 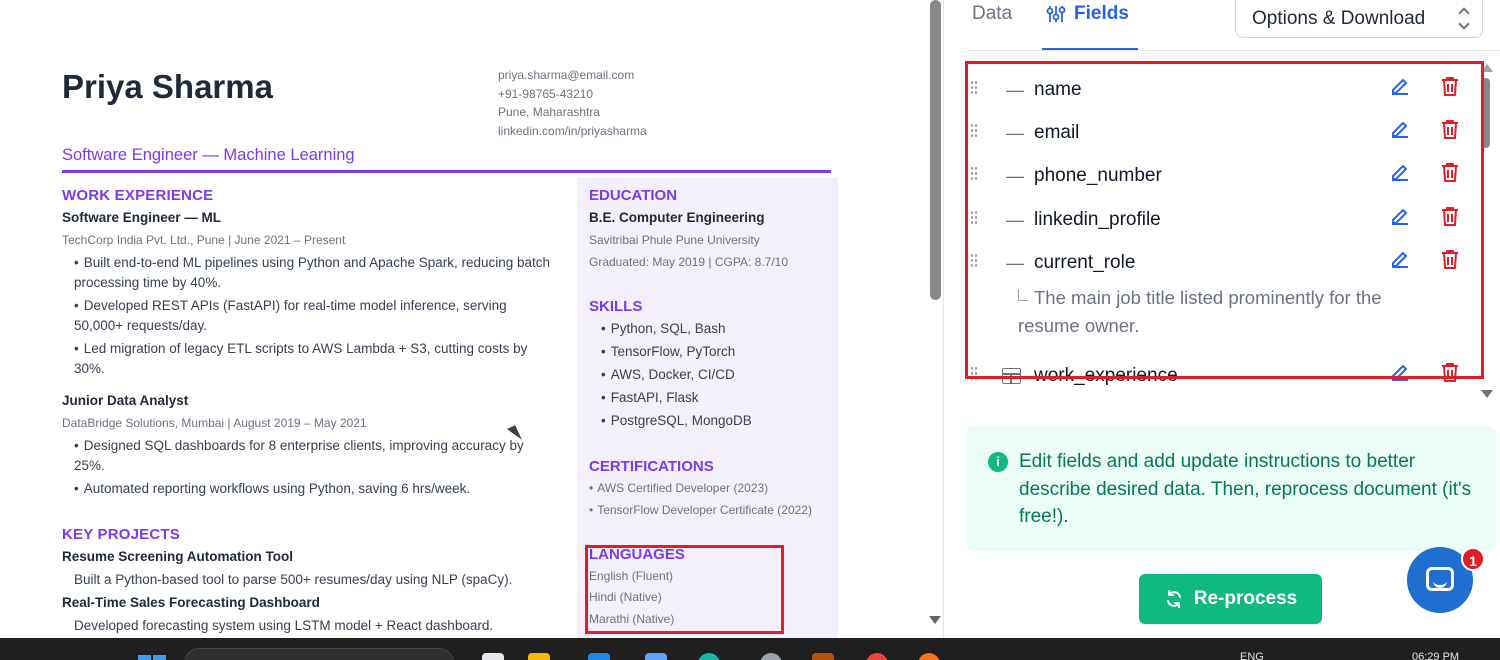 I want to click on skill-item: TensorFlow, PyTorch, so click(x=668, y=351).